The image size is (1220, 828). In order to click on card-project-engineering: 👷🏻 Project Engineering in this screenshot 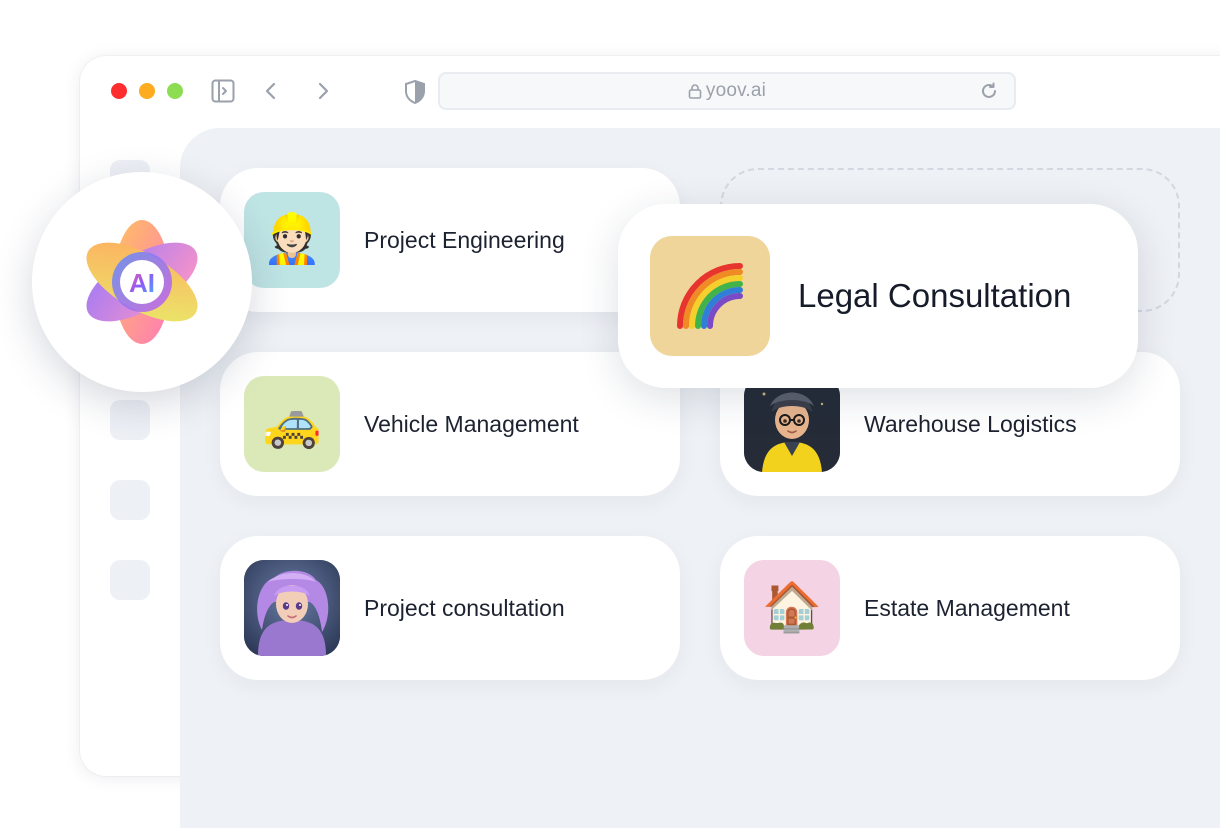, I will do `click(450, 240)`.